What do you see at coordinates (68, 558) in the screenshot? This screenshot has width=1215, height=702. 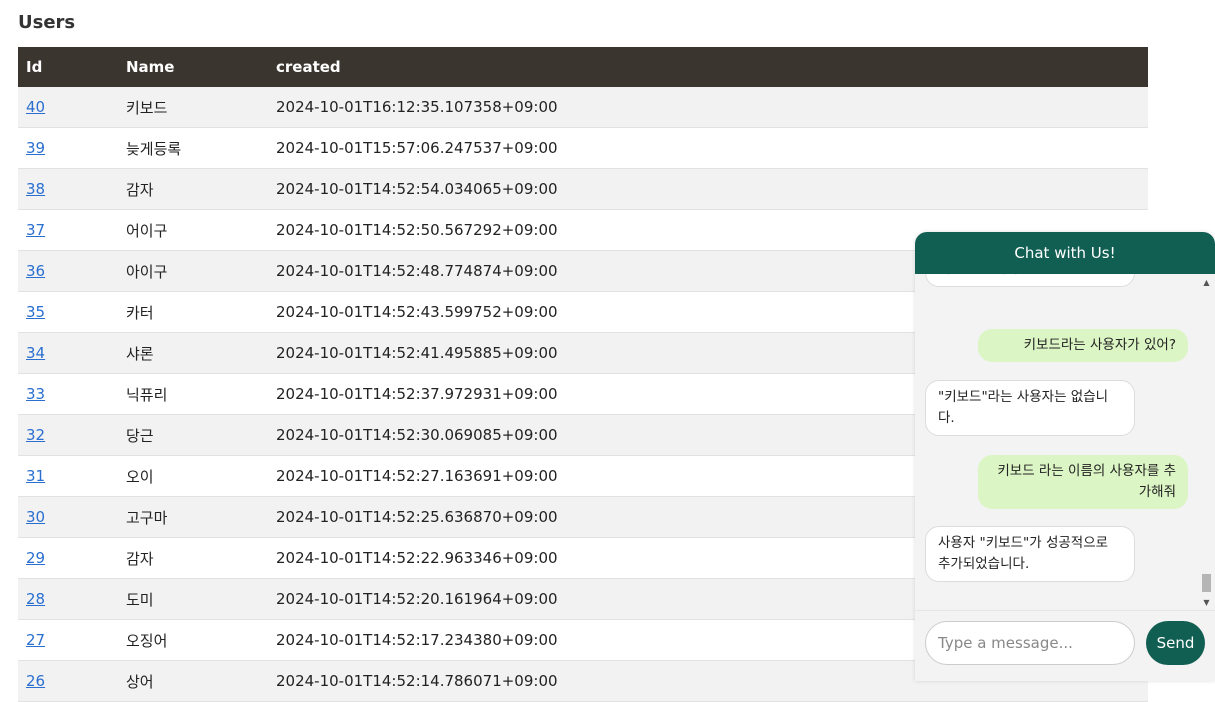 I see `cell-id: 29` at bounding box center [68, 558].